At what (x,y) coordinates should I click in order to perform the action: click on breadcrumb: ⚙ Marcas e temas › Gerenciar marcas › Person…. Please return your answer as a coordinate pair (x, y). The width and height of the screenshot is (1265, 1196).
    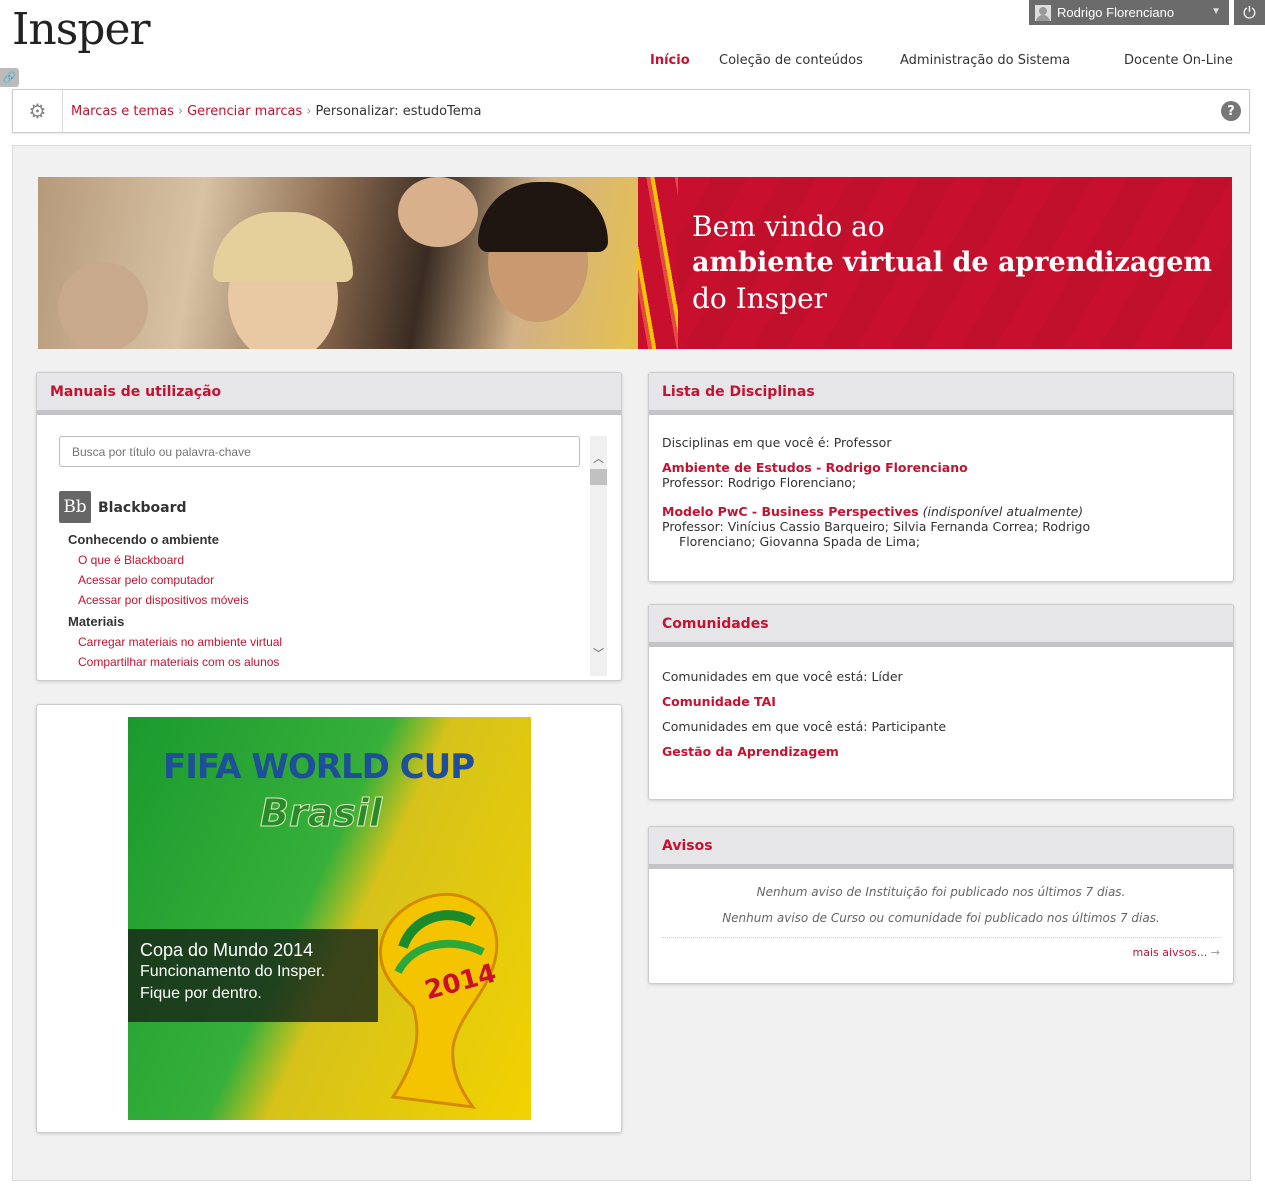
    Looking at the image, I should click on (631, 111).